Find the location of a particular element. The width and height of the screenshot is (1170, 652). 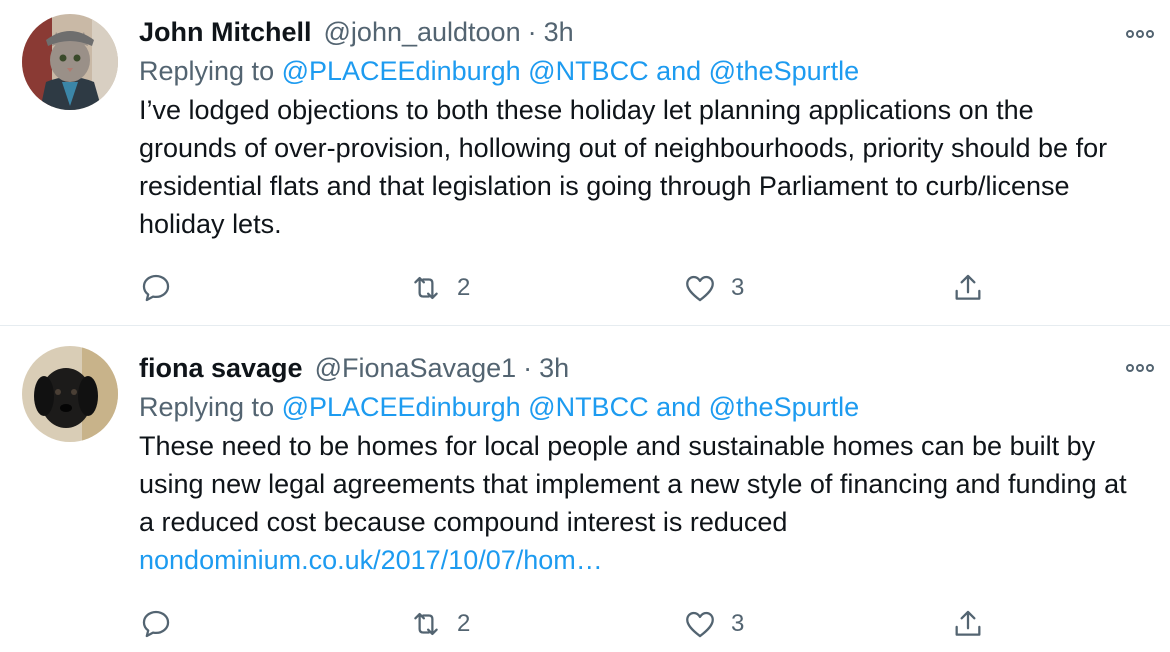

puppy-avatar-image is located at coordinates (70, 394).